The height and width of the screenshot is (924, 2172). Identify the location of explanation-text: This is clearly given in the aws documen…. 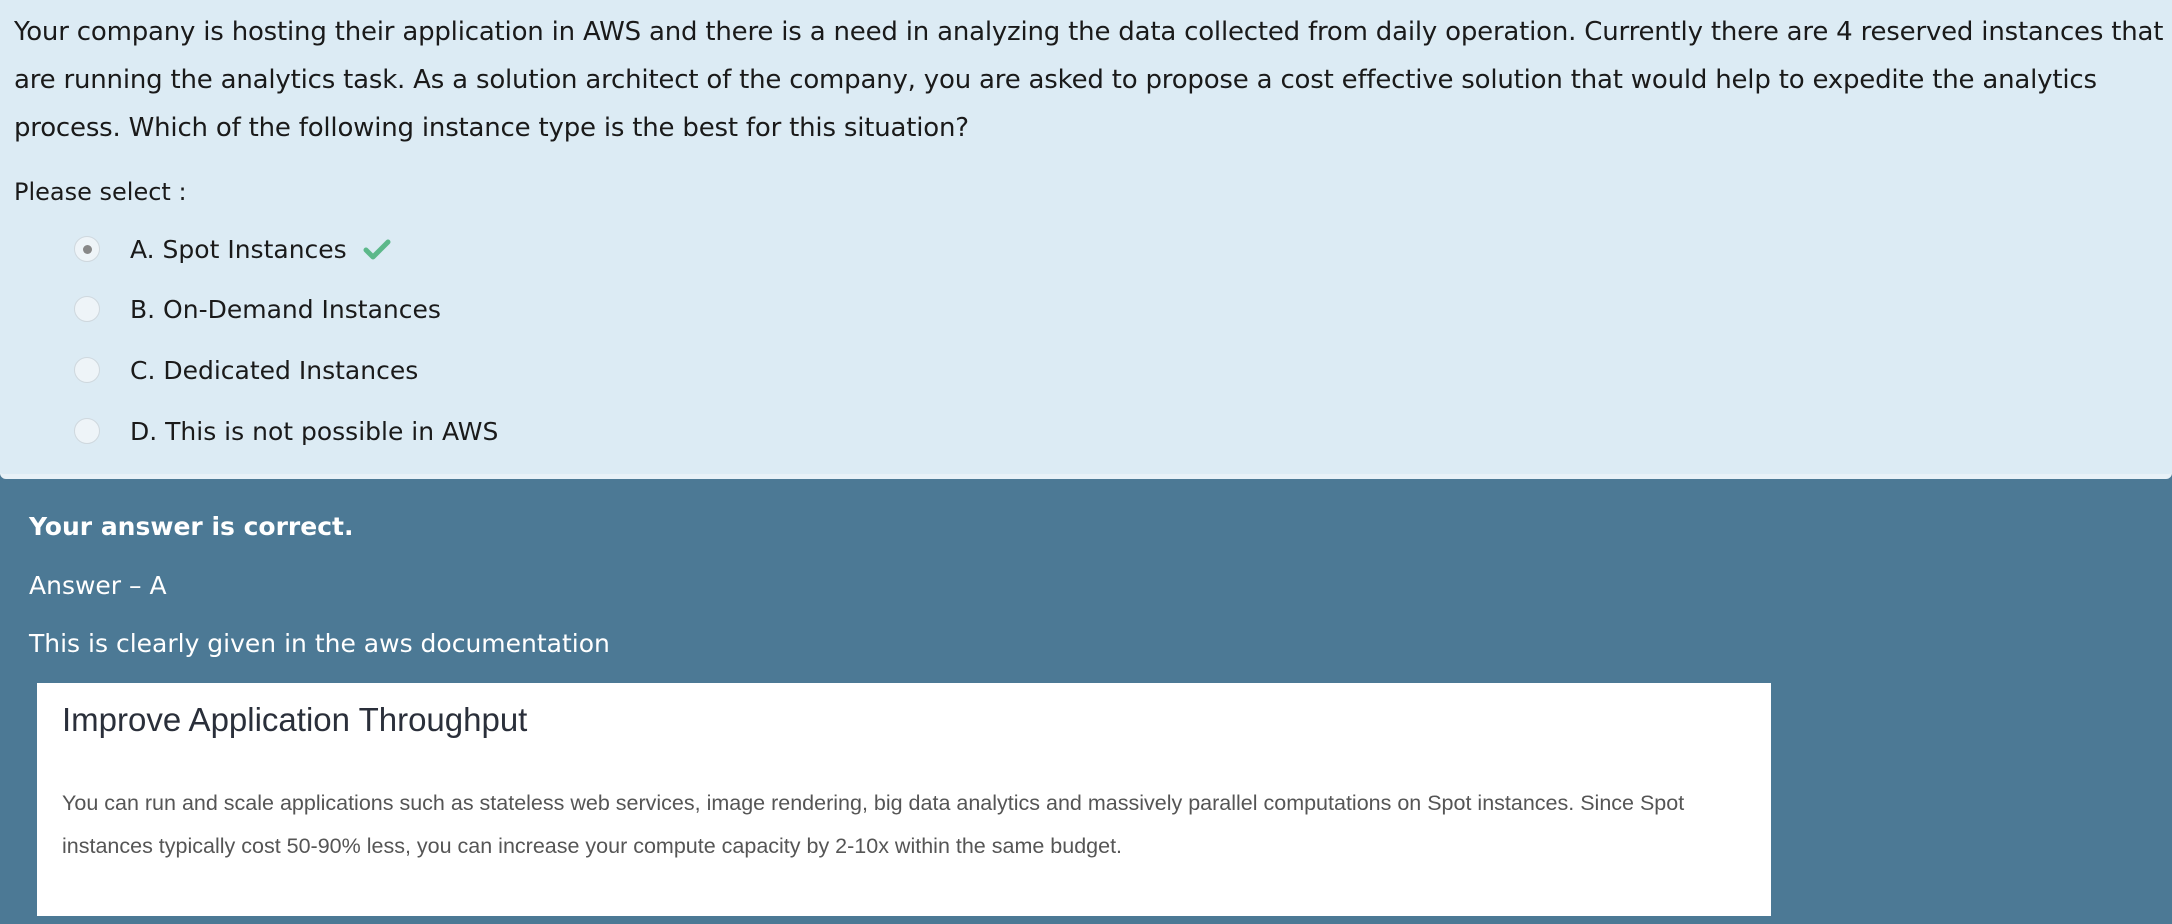
(319, 643).